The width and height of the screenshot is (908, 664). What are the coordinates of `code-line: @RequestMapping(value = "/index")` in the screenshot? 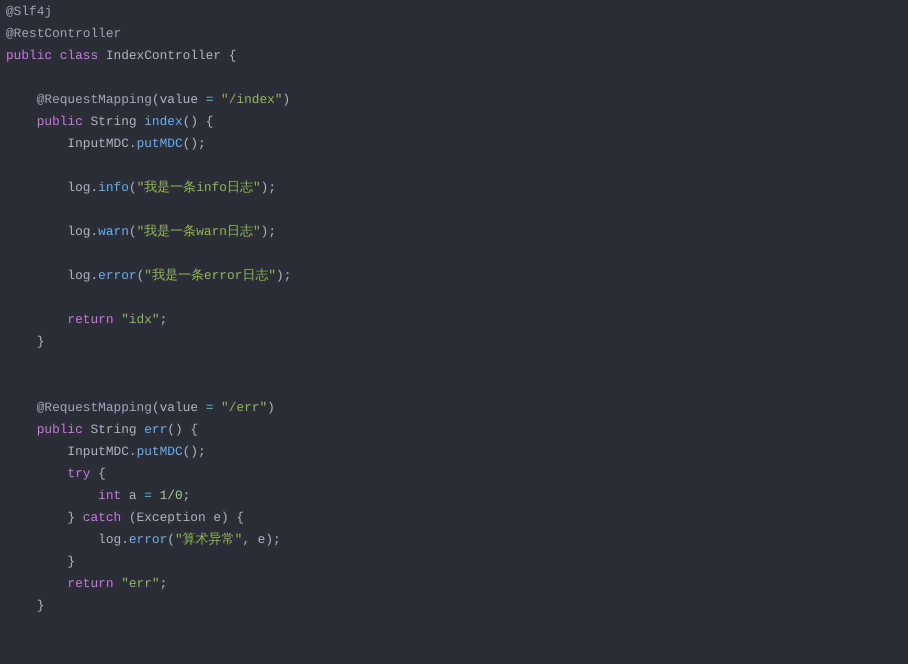 It's located at (163, 99).